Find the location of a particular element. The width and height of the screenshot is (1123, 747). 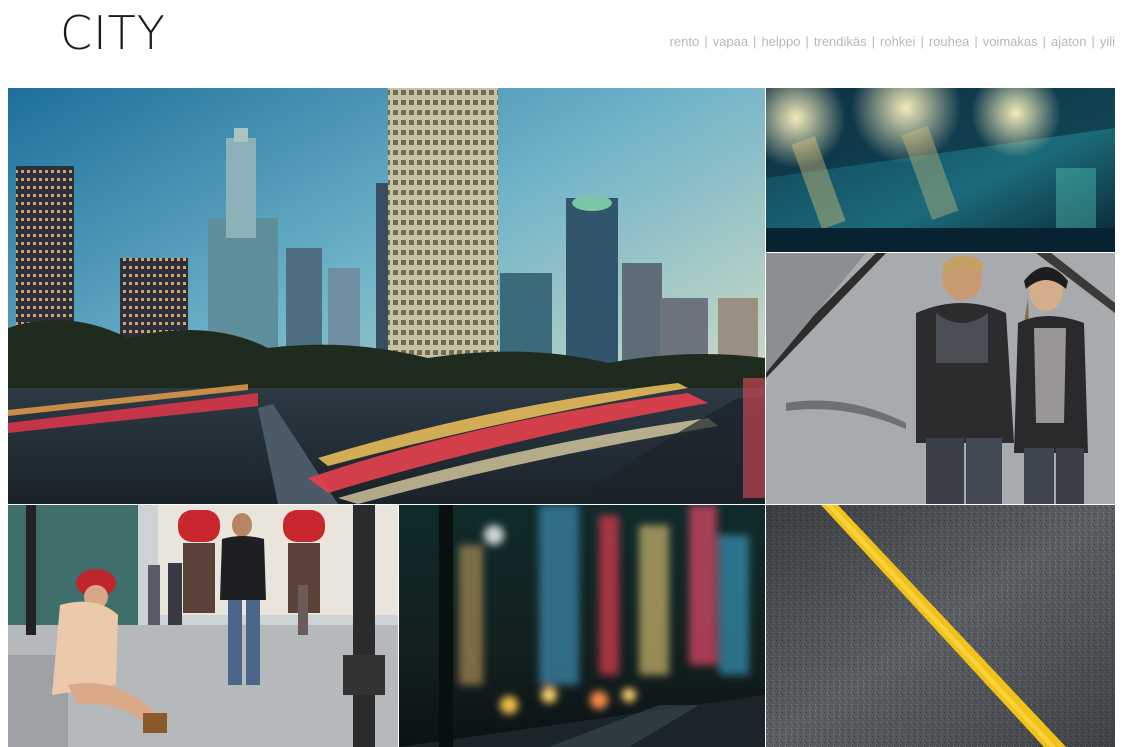

street-sitting-photo is located at coordinates (203, 626).